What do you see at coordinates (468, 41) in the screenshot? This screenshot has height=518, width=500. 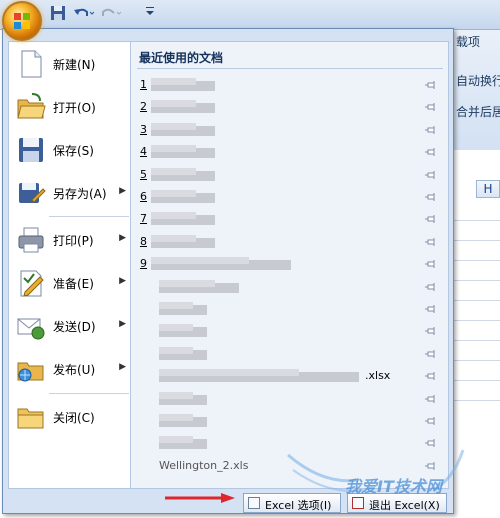 I see `ribbon-tab-addins: 载项` at bounding box center [468, 41].